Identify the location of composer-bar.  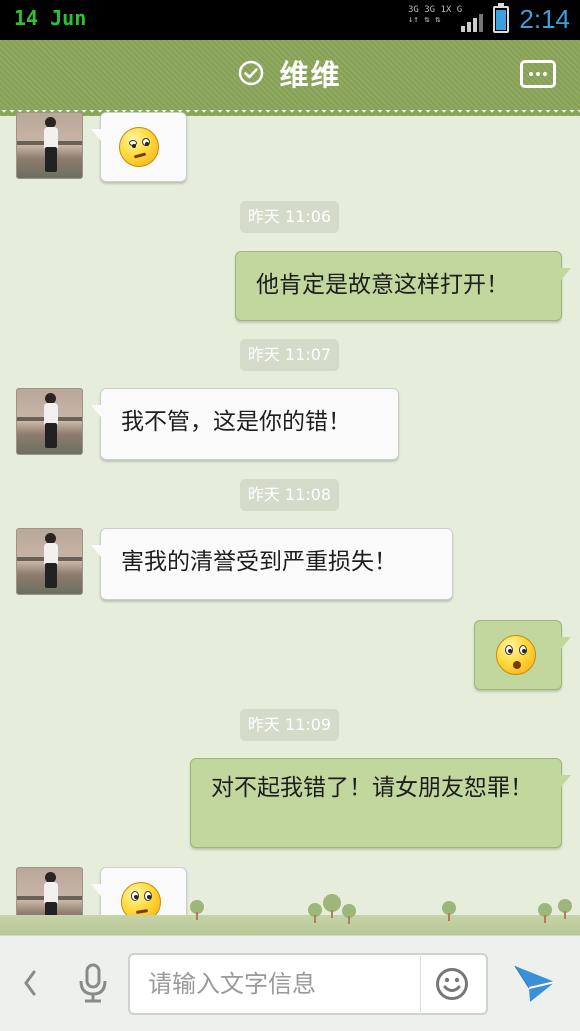
(290, 983).